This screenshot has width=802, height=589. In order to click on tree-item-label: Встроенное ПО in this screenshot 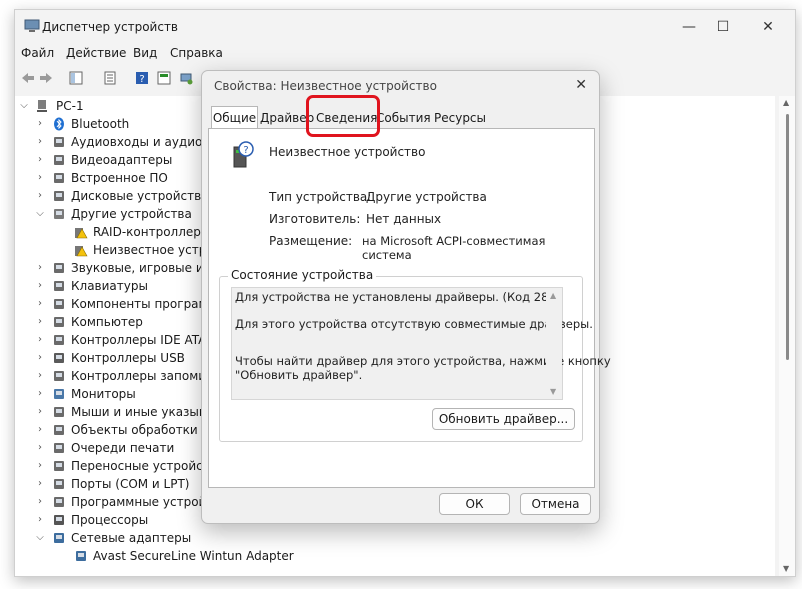, I will do `click(119, 178)`.